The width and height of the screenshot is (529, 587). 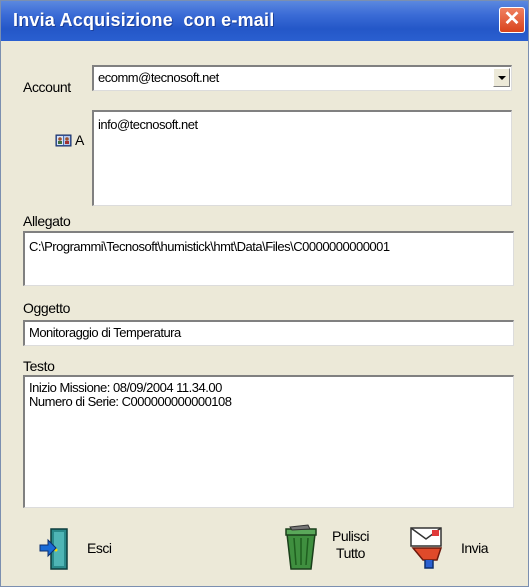 I want to click on send-mail-icon, so click(x=431, y=550).